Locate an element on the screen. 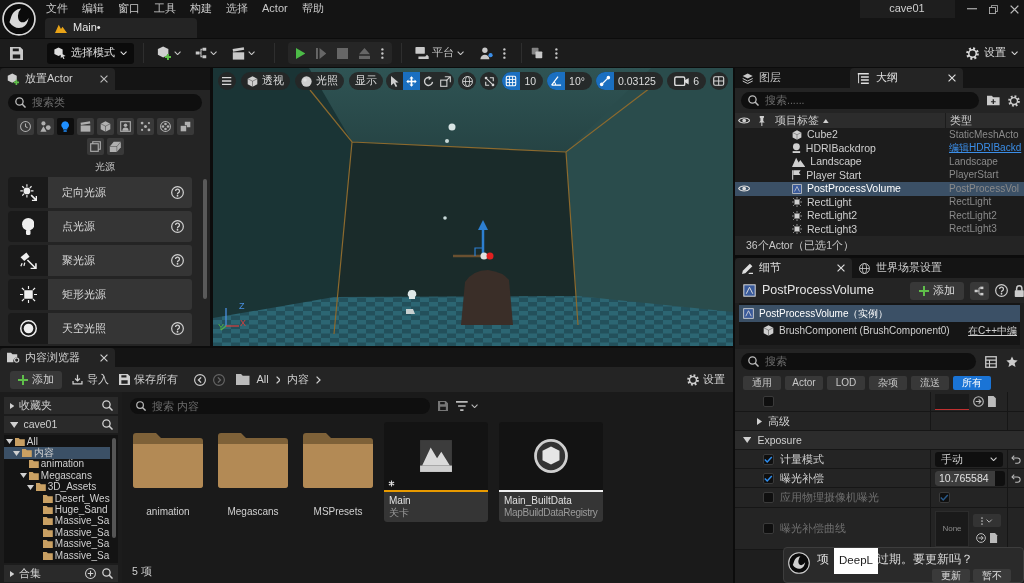  panel-tab: 细节 is located at coordinates (793, 268).